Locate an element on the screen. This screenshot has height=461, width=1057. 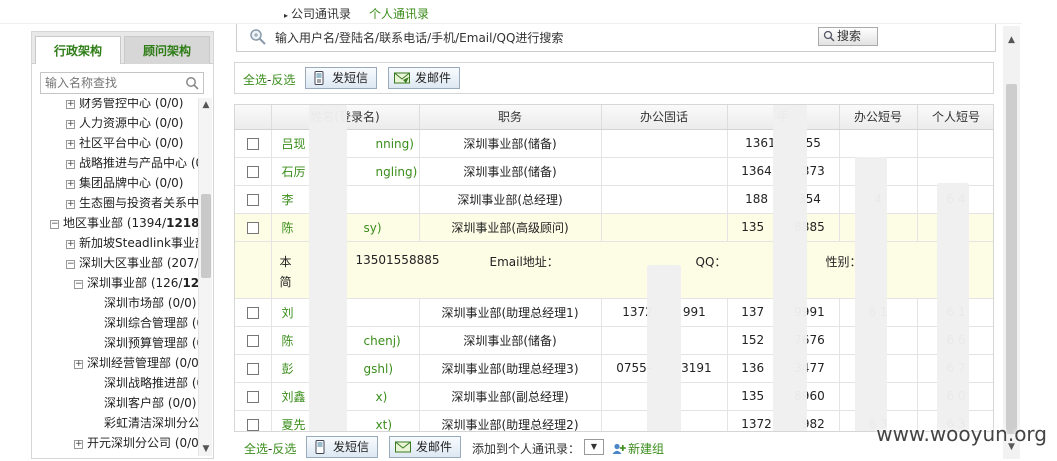
contact-title: 深圳事业部(助理总经理1) is located at coordinates (510, 312).